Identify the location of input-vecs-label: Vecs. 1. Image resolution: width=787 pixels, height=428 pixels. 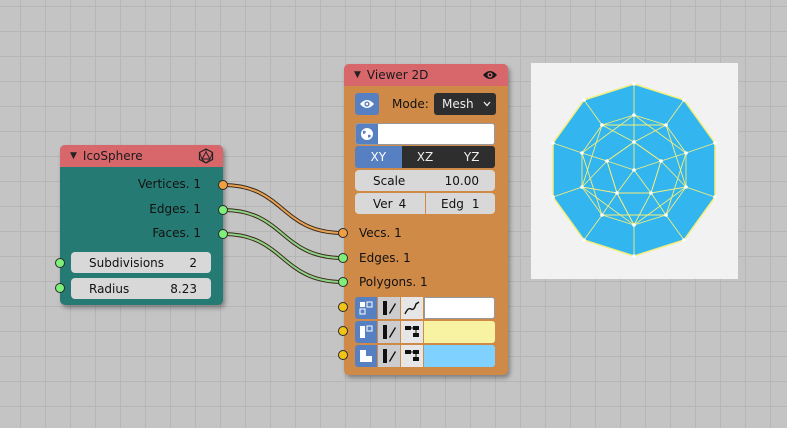
(380, 233).